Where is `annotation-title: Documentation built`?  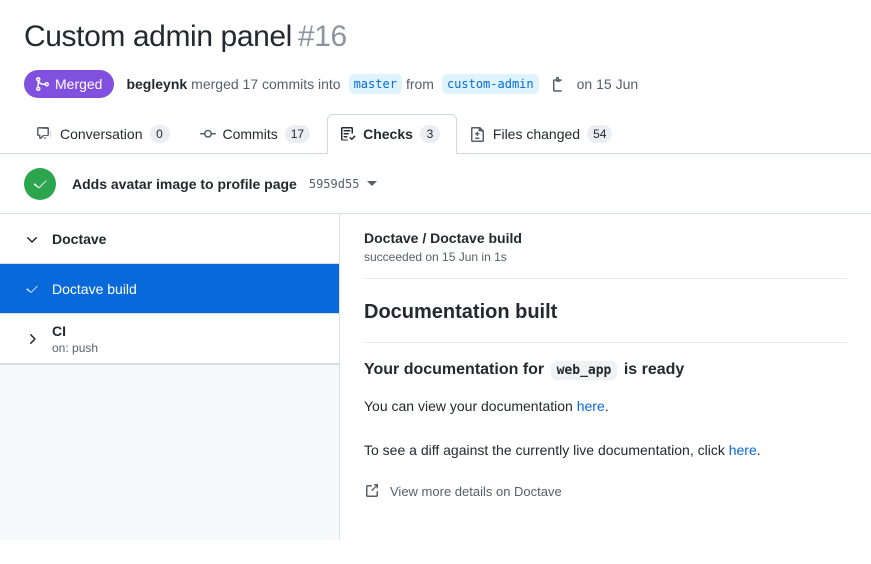
annotation-title: Documentation built is located at coordinates (461, 312).